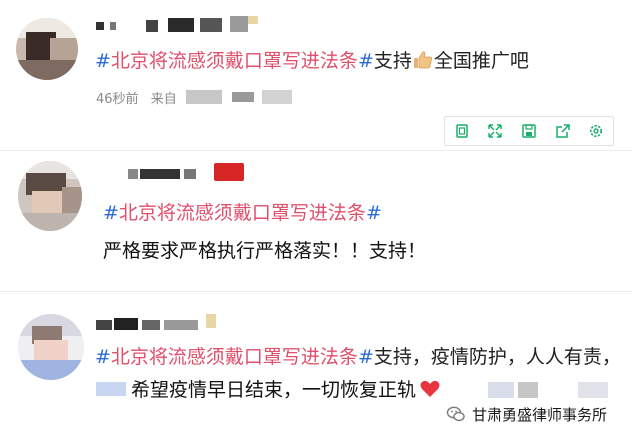  I want to click on copy-icon, so click(462, 131).